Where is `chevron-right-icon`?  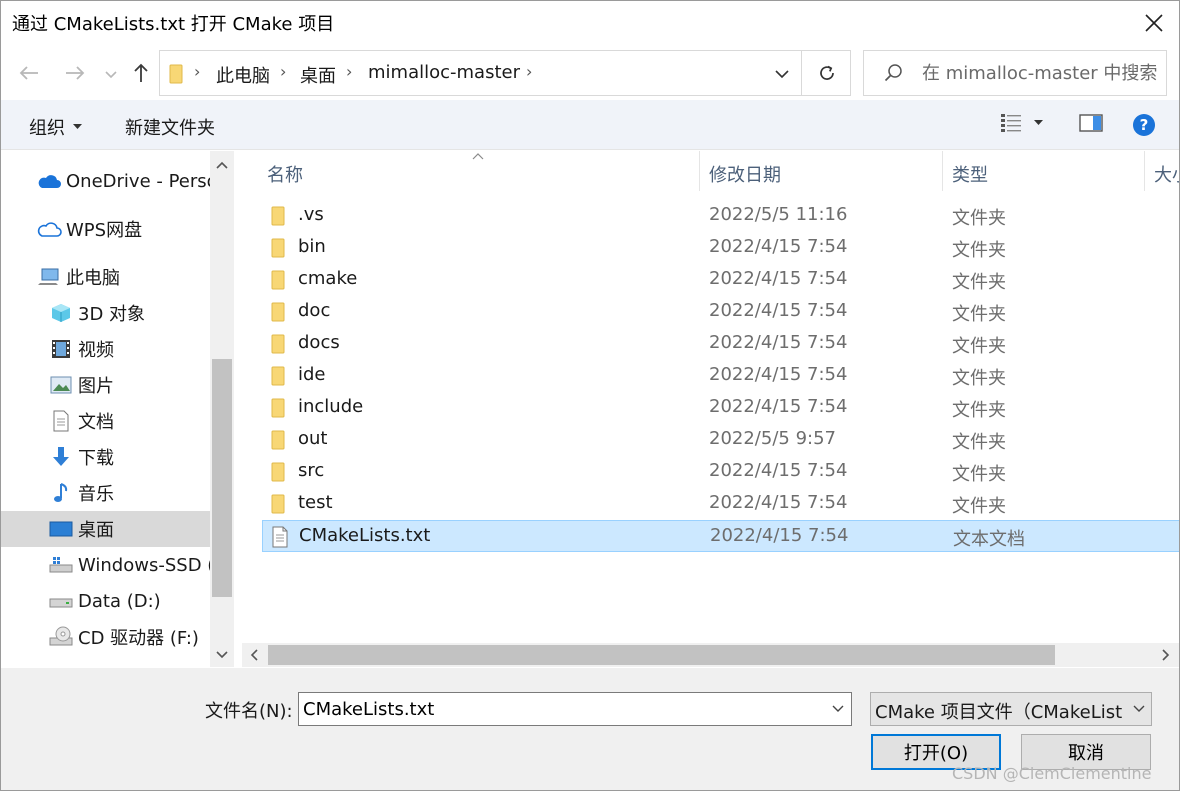 chevron-right-icon is located at coordinates (1166, 655).